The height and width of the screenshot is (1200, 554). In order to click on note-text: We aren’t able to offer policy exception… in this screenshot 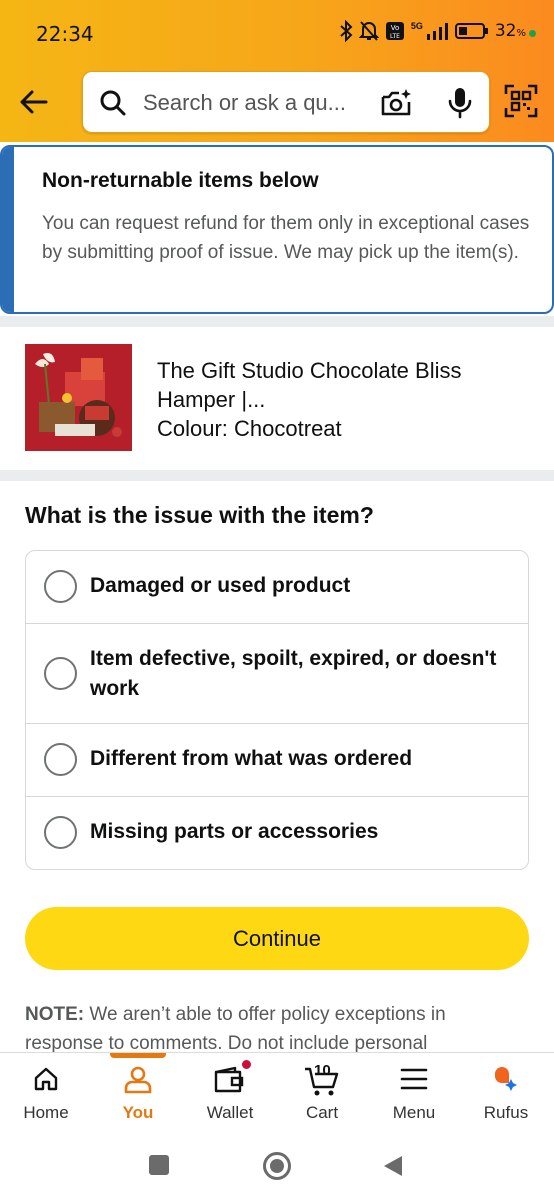, I will do `click(235, 1028)`.